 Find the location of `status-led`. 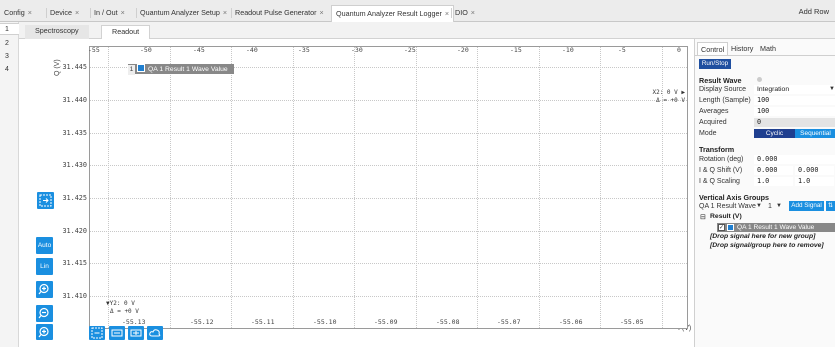

status-led is located at coordinates (759, 79).